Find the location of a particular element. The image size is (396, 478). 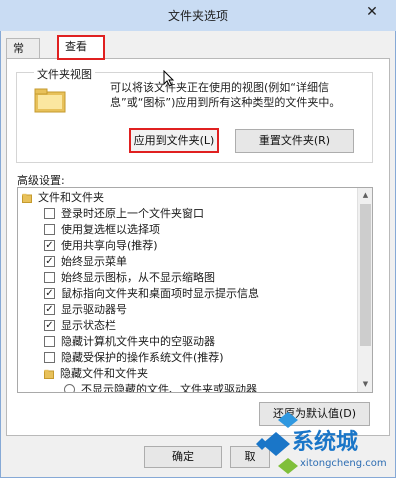

list-item-label: 使用复选框以选择项 is located at coordinates (110, 229).